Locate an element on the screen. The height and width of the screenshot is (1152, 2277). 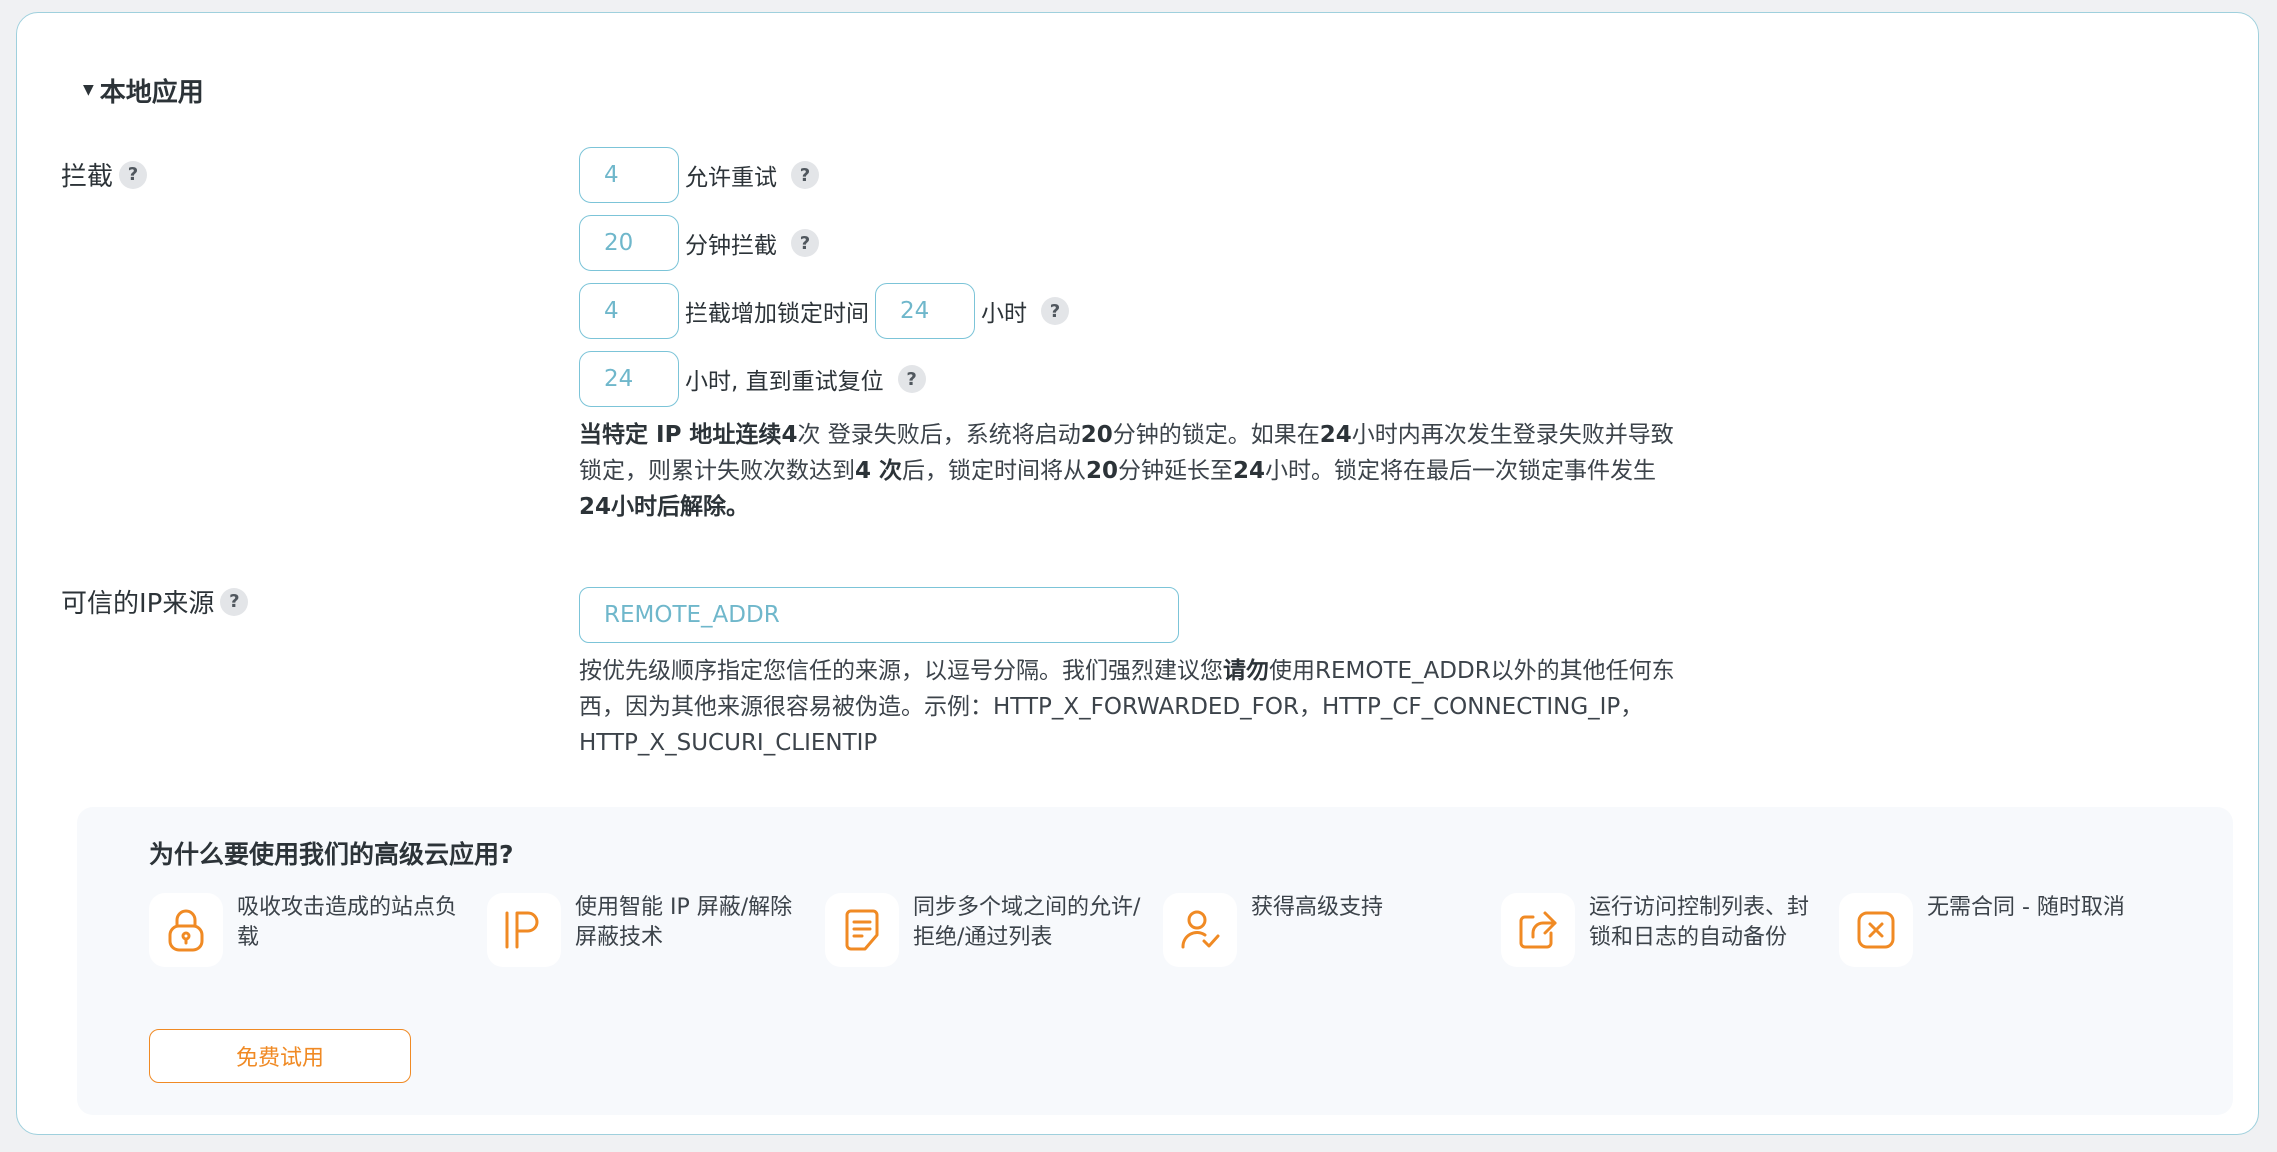
allowed-retries-label: 允许重试 is located at coordinates (731, 178).